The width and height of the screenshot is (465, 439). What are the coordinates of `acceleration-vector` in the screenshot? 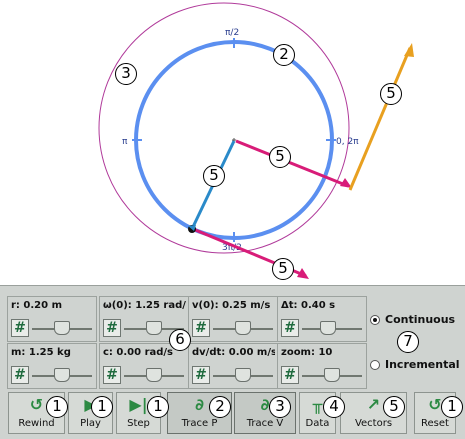 It's located at (381, 117).